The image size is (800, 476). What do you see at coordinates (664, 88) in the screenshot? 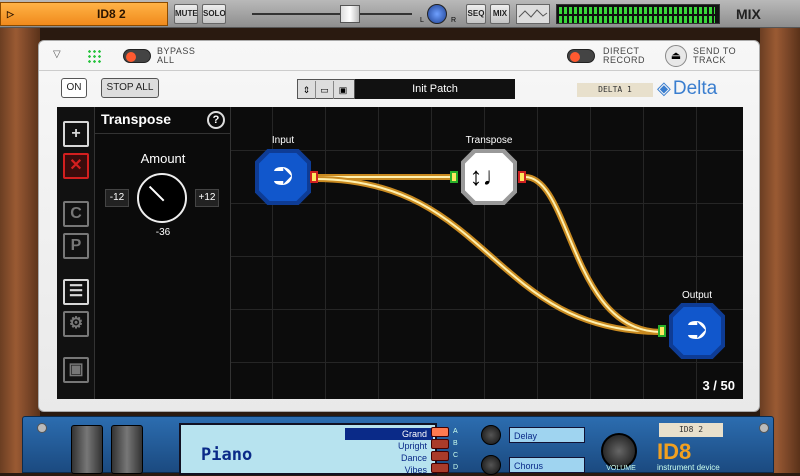
I see `delta-logo-icon: ◈` at bounding box center [664, 88].